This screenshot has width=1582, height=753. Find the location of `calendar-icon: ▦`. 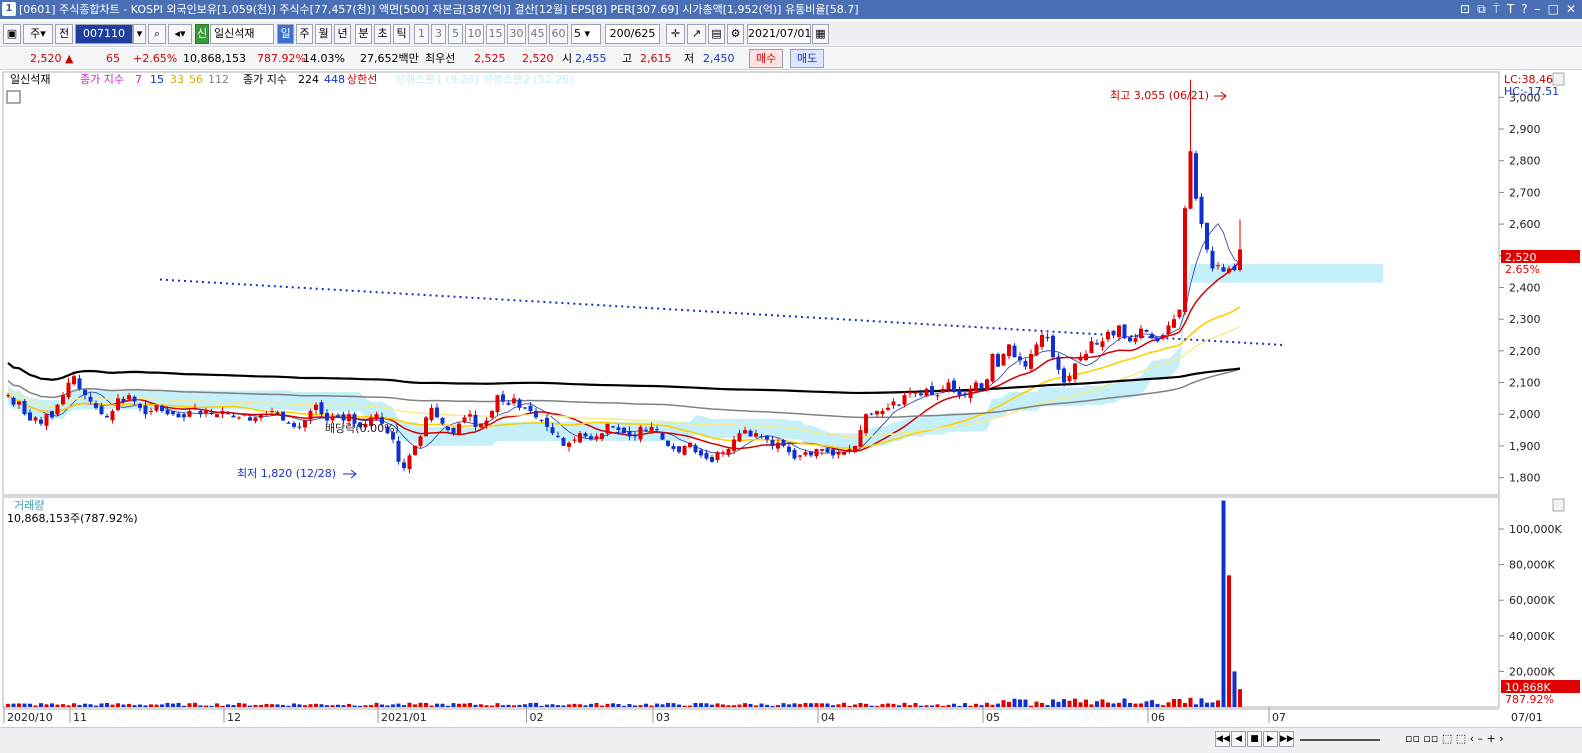

calendar-icon: ▦ is located at coordinates (820, 34).